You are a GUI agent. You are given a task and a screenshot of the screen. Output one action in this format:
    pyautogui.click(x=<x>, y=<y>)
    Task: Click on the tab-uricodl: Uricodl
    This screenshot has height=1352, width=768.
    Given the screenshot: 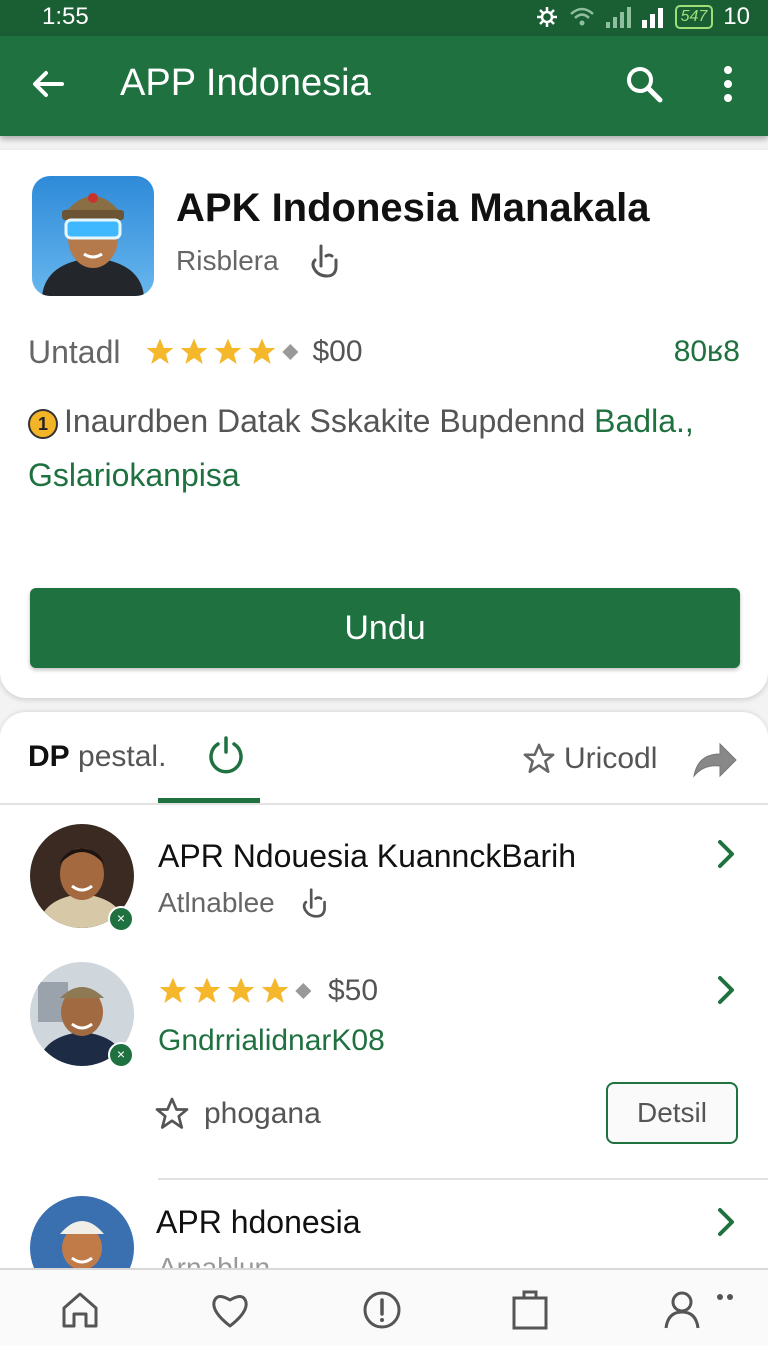 What is the action you would take?
    pyautogui.click(x=589, y=759)
    